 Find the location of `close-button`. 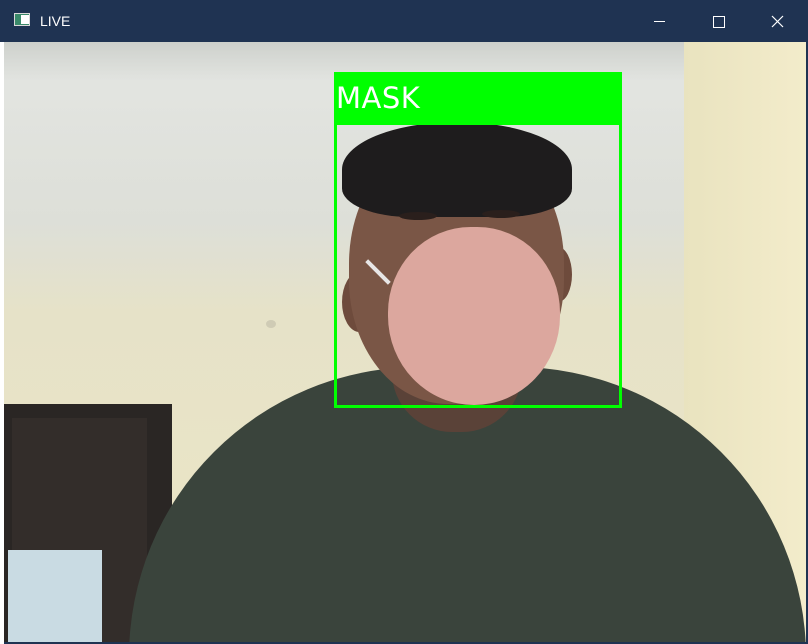

close-button is located at coordinates (778, 21).